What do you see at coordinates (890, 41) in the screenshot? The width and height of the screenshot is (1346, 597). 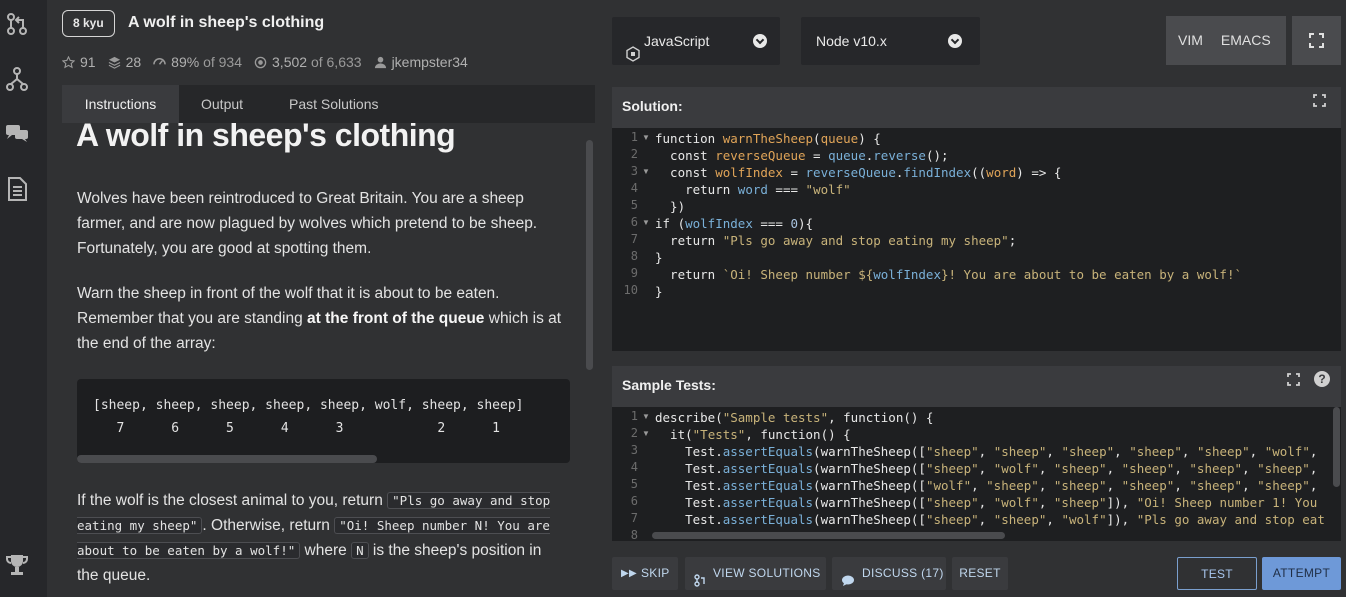 I see `version-select: Node v10.x` at bounding box center [890, 41].